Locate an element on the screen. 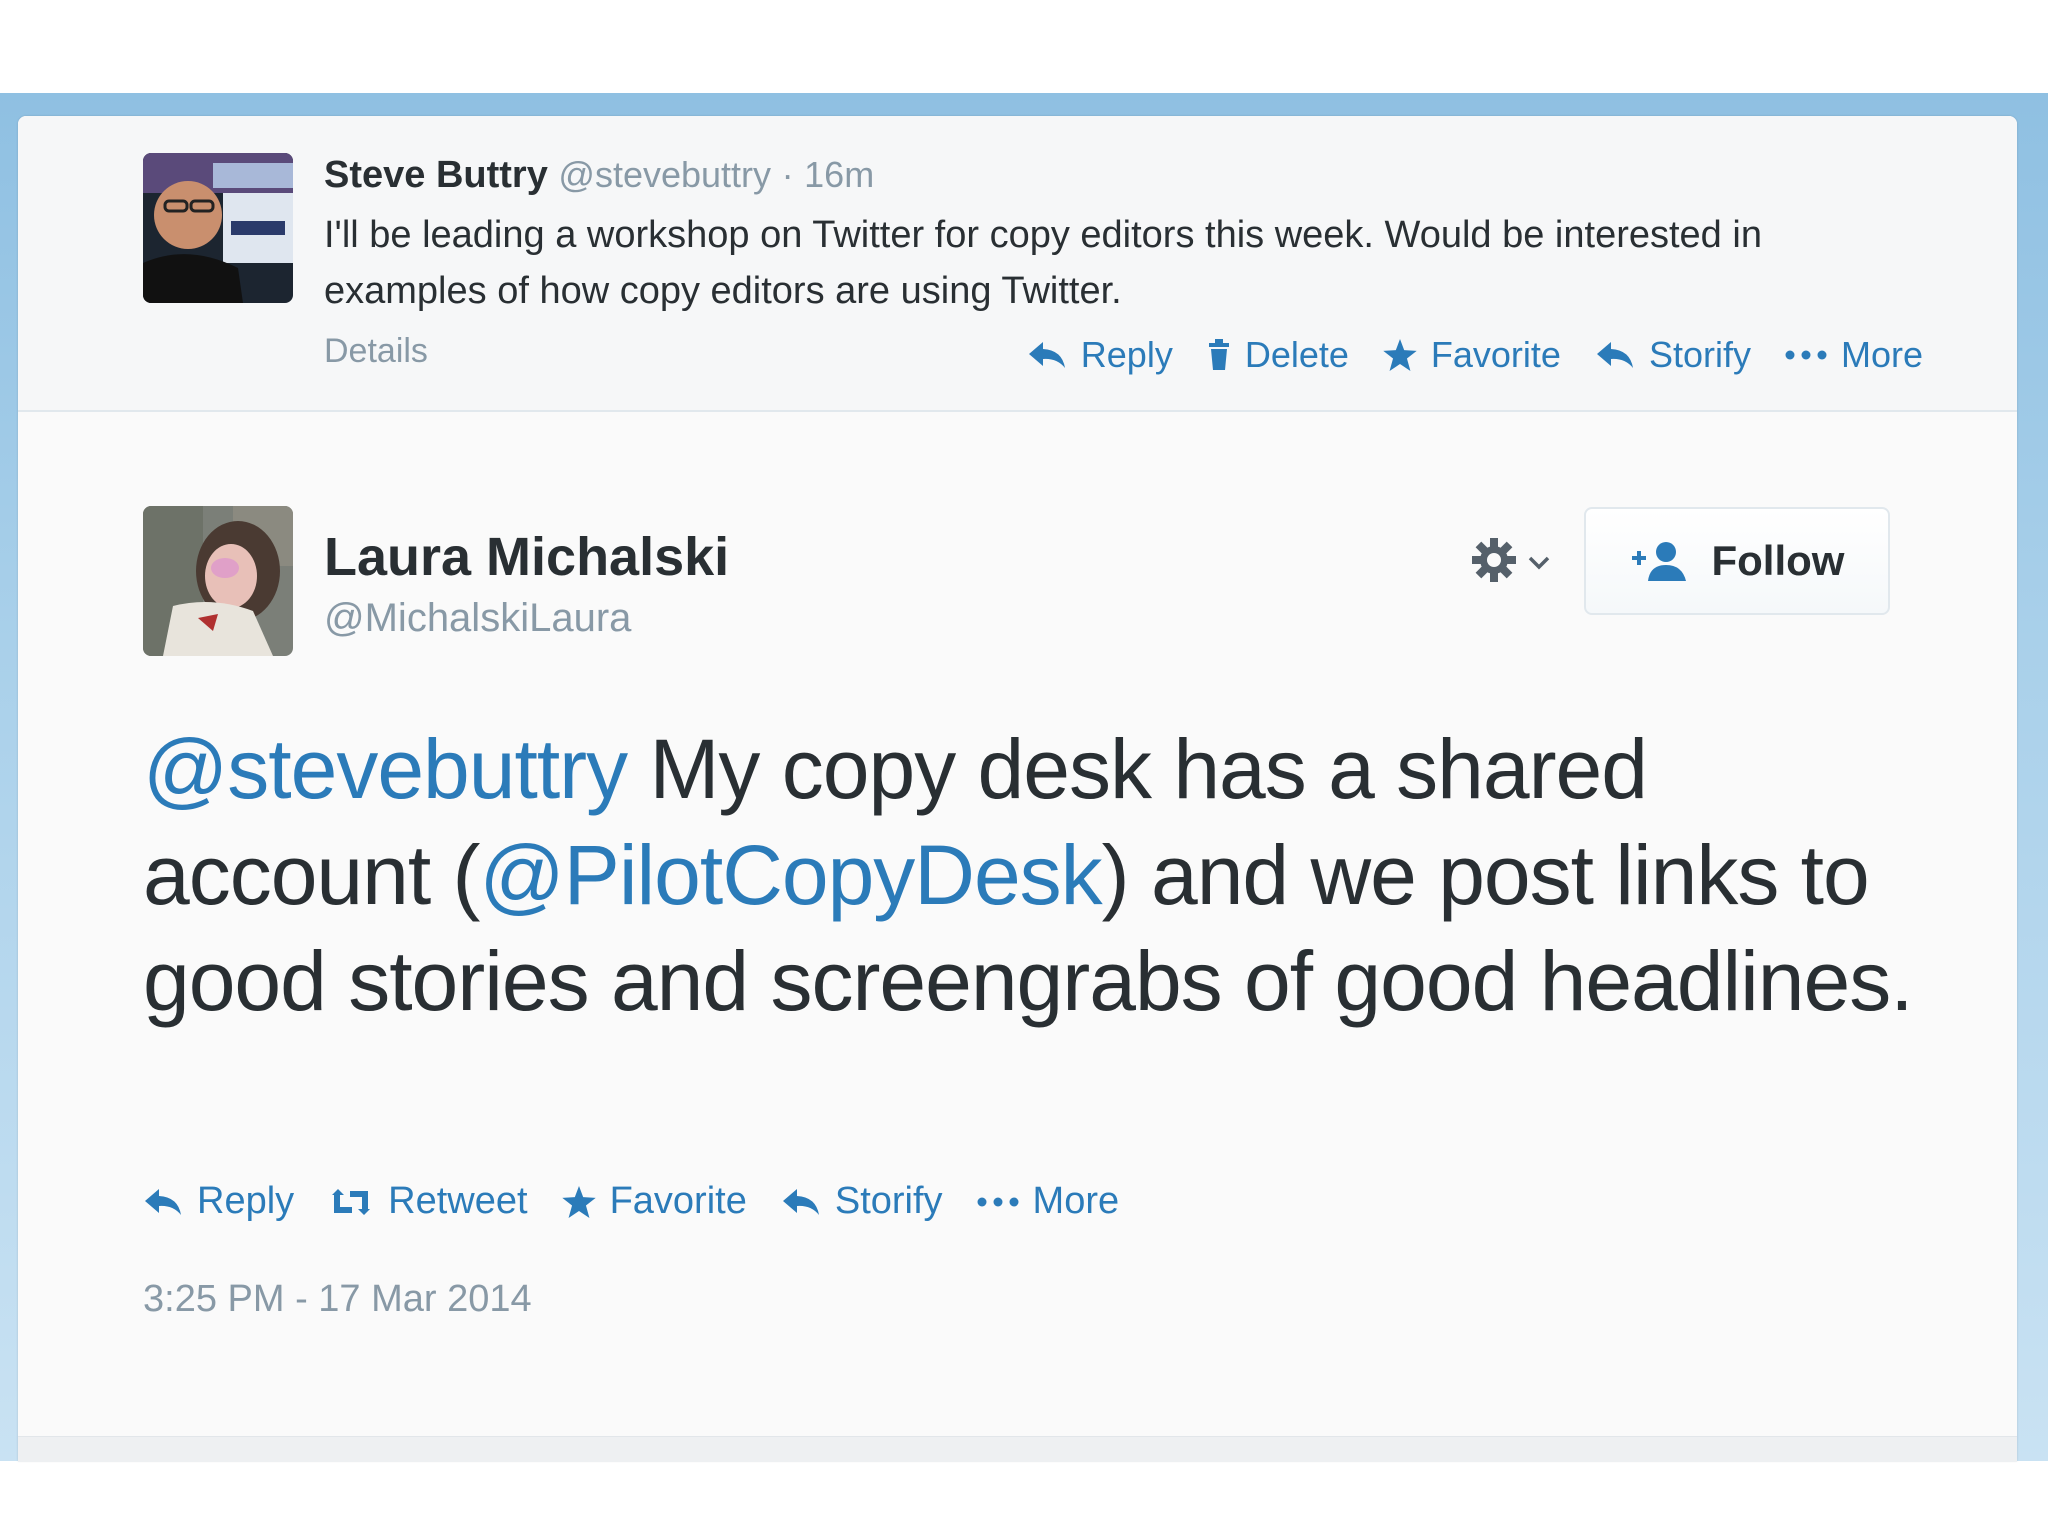 This screenshot has height=1536, width=2048. follow-button: Follow is located at coordinates (1737, 561).